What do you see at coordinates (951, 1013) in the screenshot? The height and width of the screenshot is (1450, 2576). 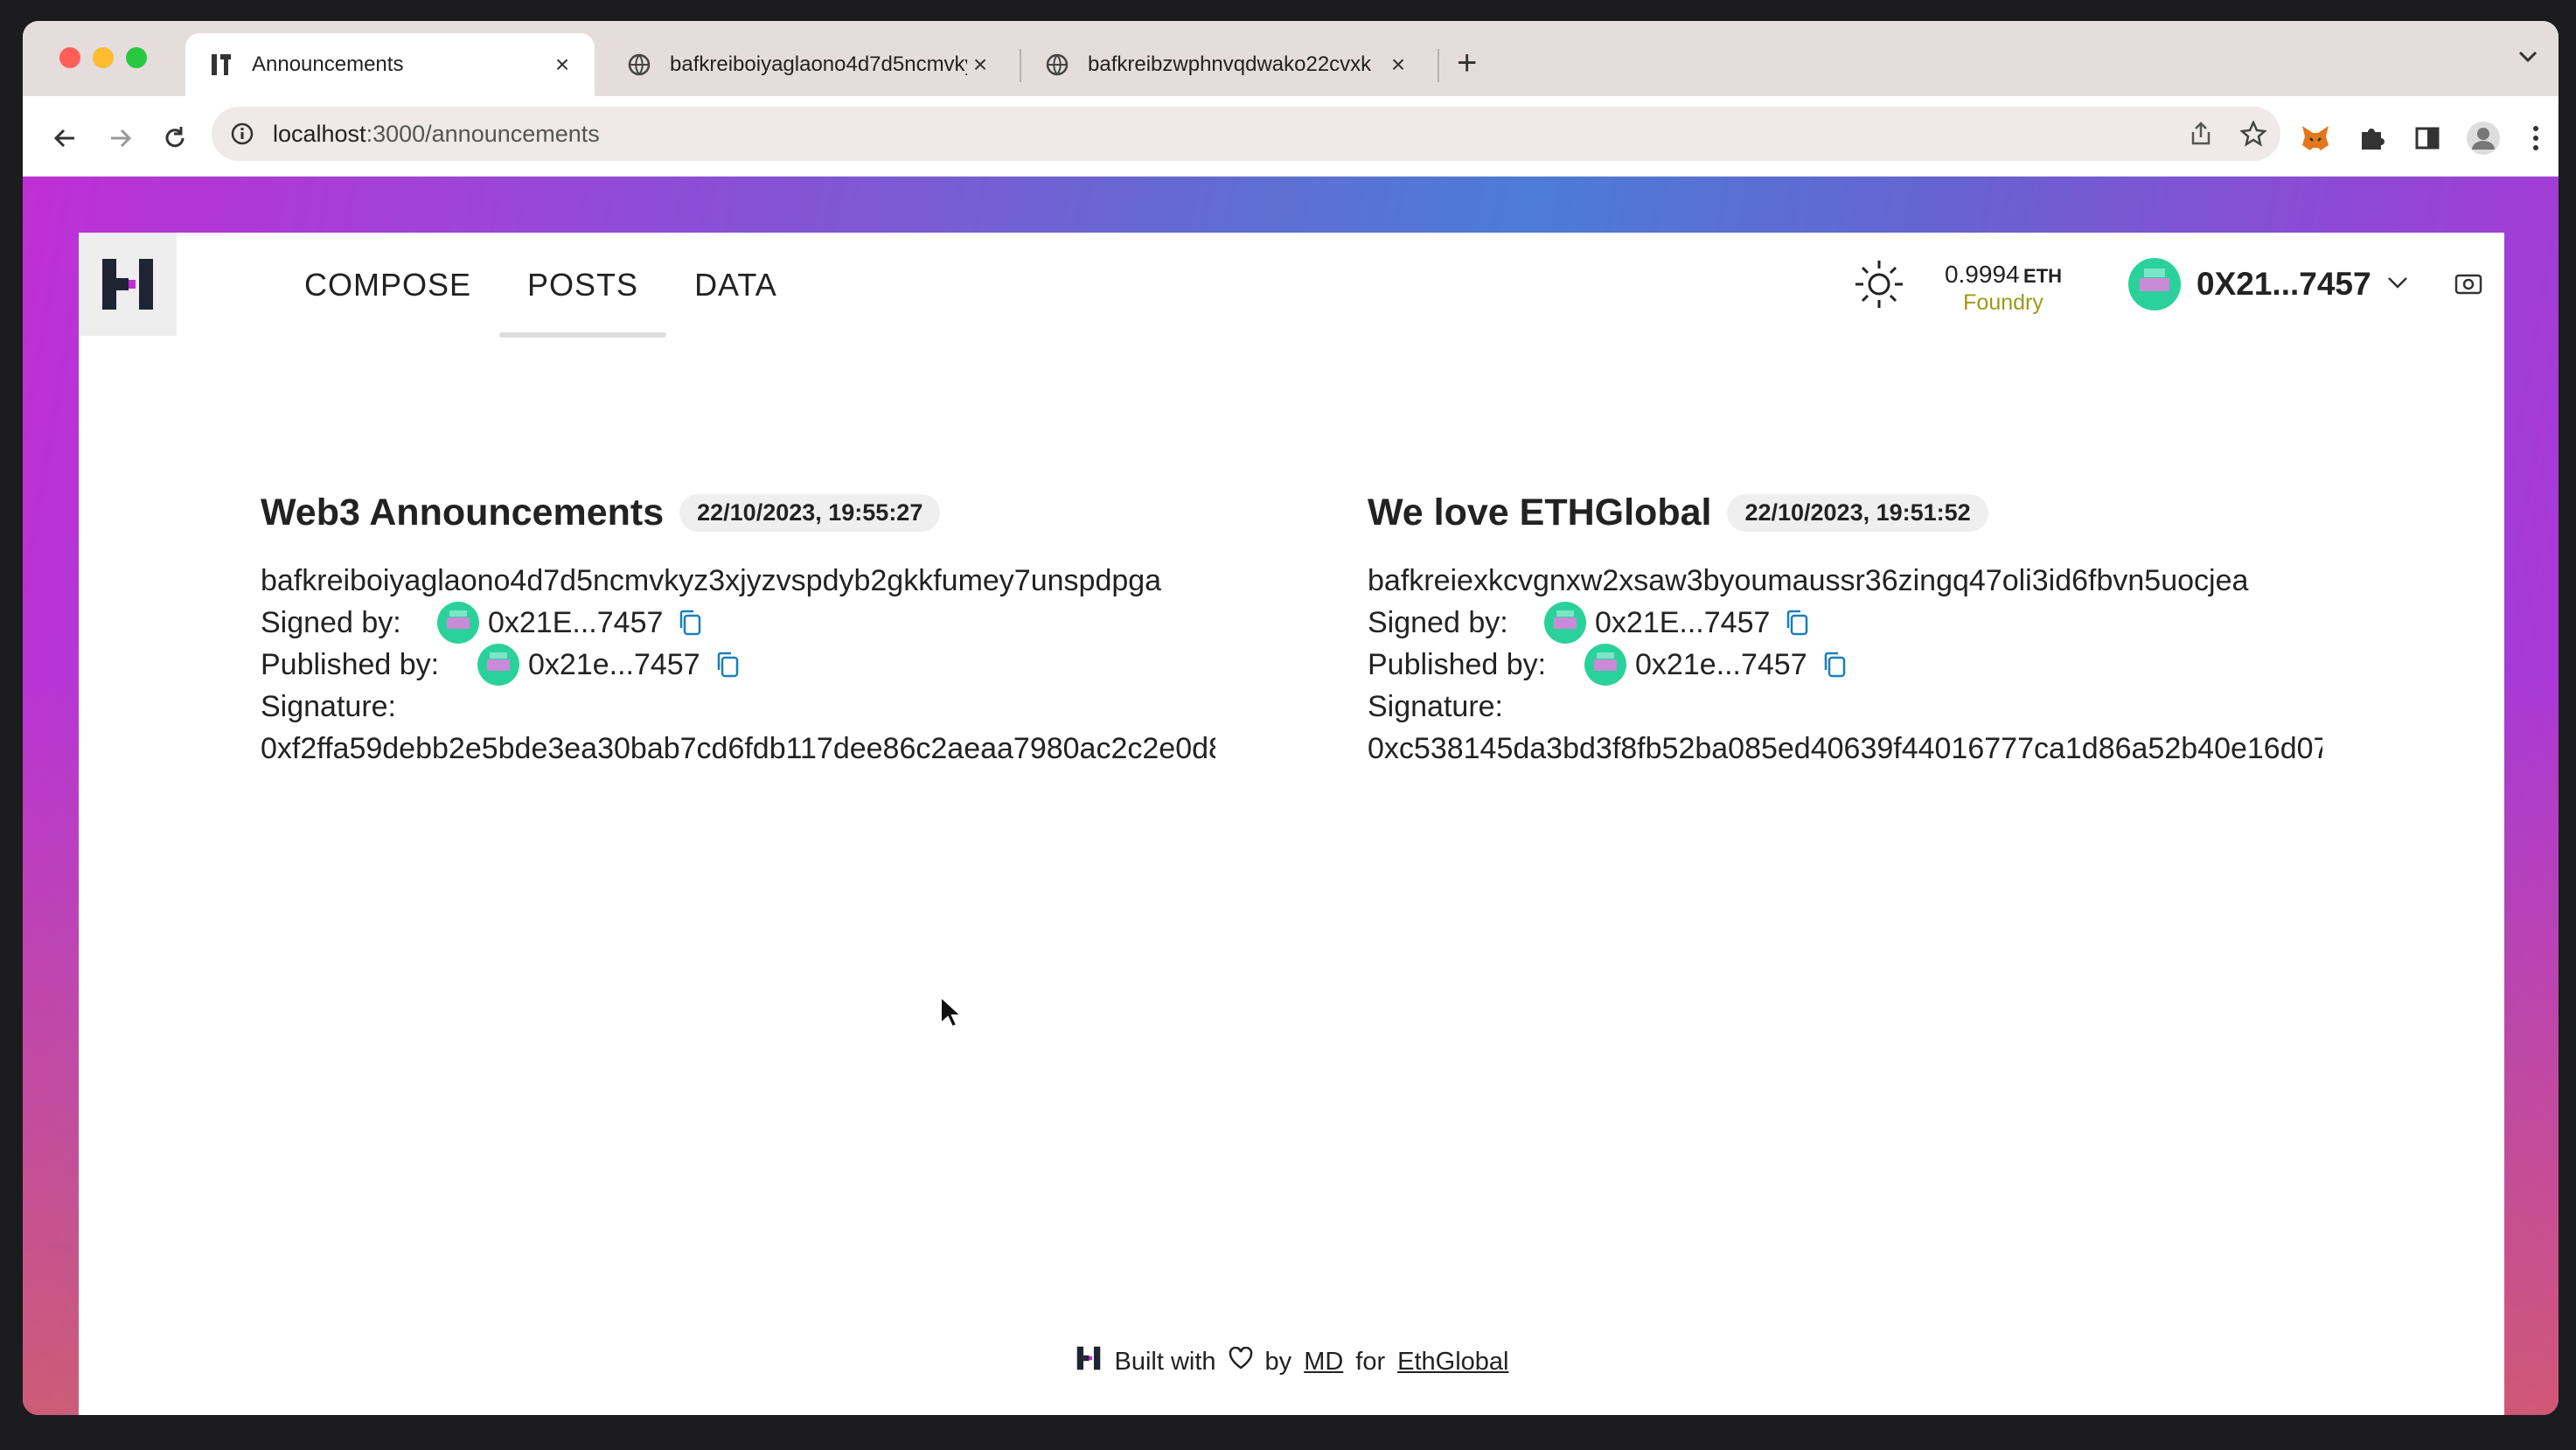 I see `mouse-cursor-icon` at bounding box center [951, 1013].